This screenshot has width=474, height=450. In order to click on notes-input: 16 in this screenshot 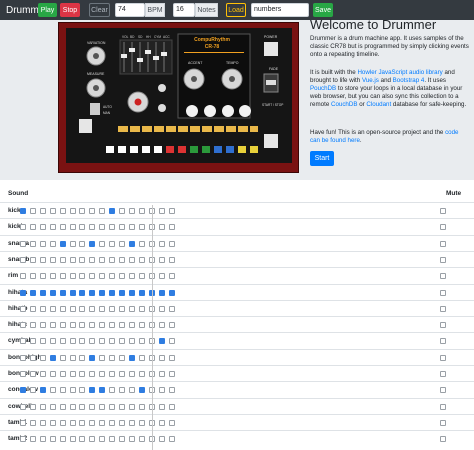, I will do `click(184, 10)`.